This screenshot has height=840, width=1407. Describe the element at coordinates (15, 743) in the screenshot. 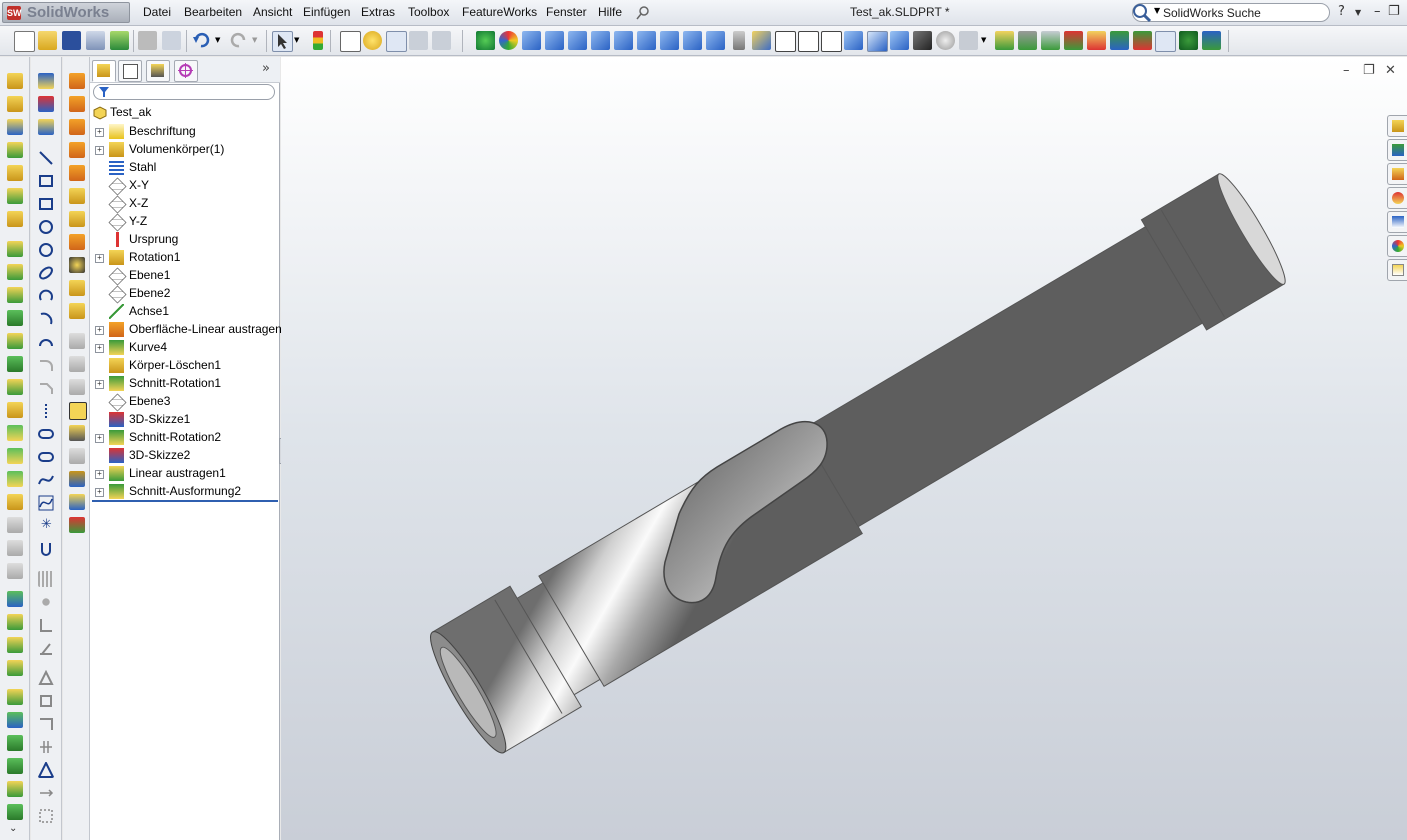

I see `composite-curve-icon` at that location.